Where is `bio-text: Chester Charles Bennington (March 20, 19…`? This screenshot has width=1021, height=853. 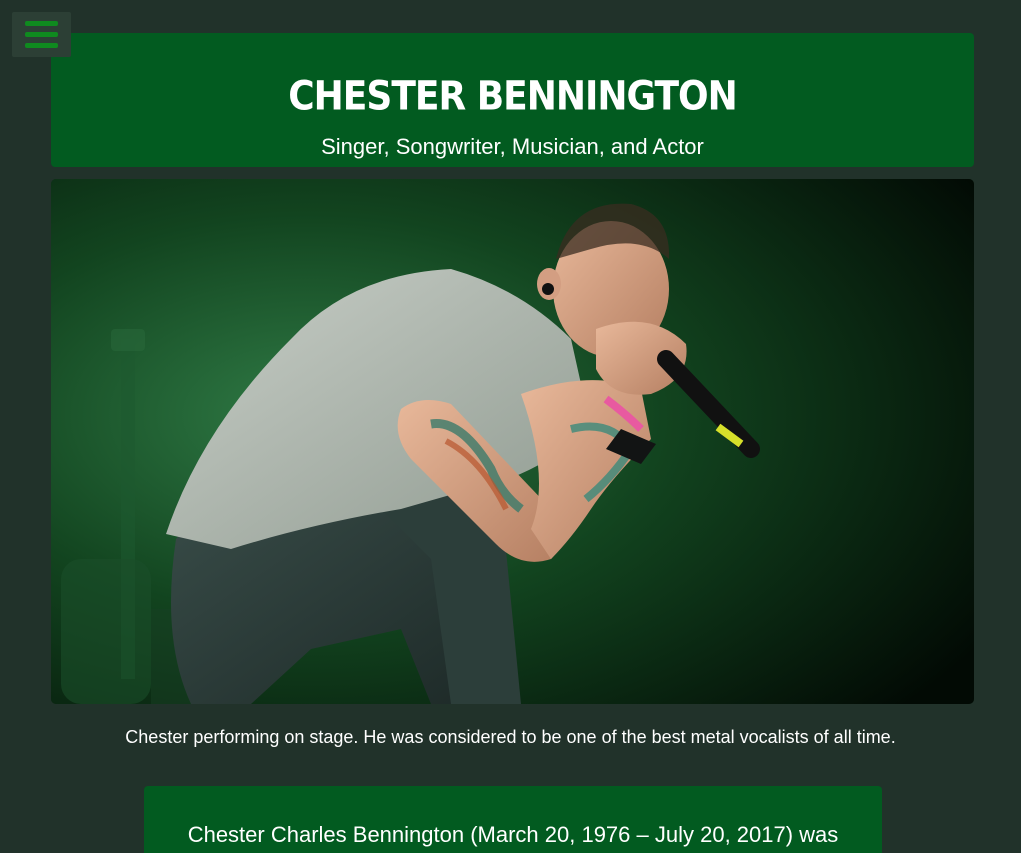
bio-text: Chester Charles Bennington (March 20, 19… is located at coordinates (513, 834).